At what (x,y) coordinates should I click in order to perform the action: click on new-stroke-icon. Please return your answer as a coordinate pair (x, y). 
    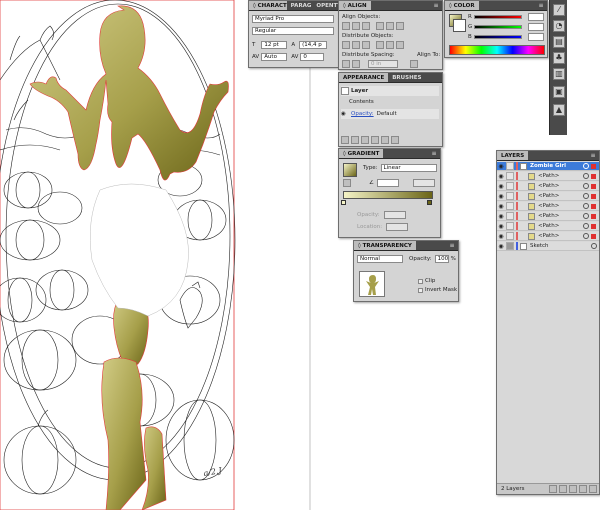
    Looking at the image, I should click on (345, 140).